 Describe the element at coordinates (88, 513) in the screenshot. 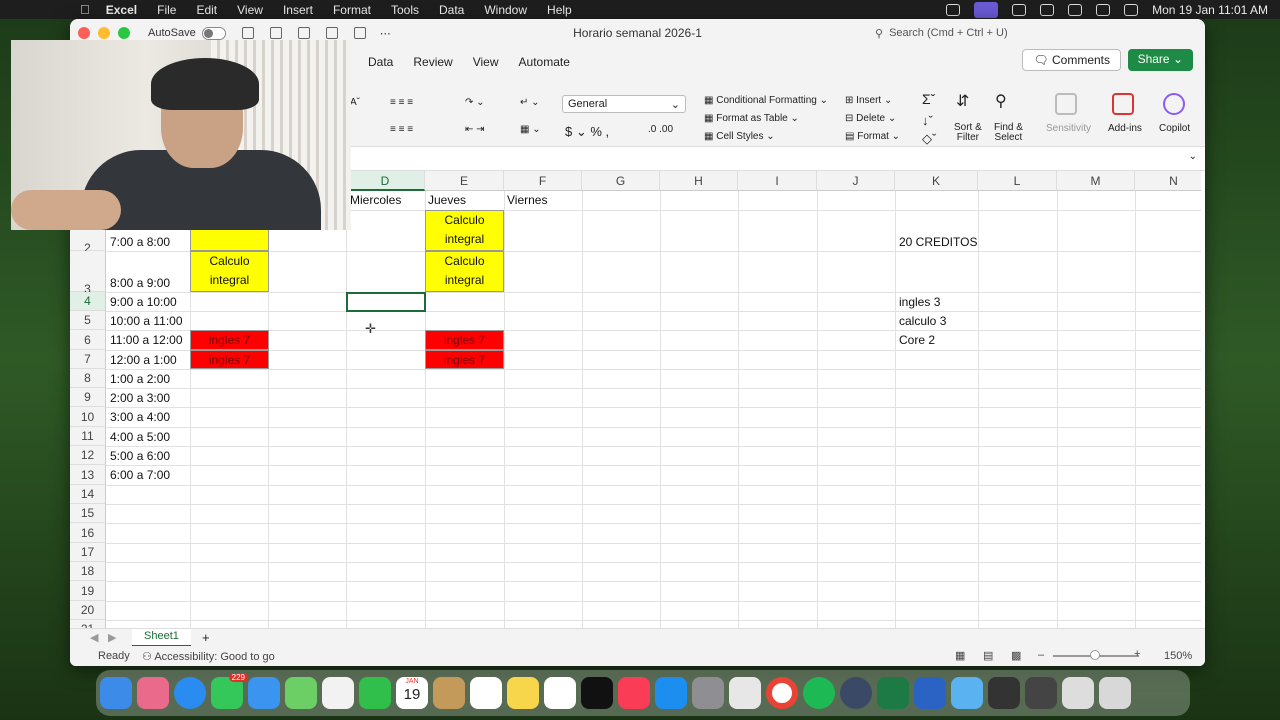

I see `row-header-15: 15` at that location.